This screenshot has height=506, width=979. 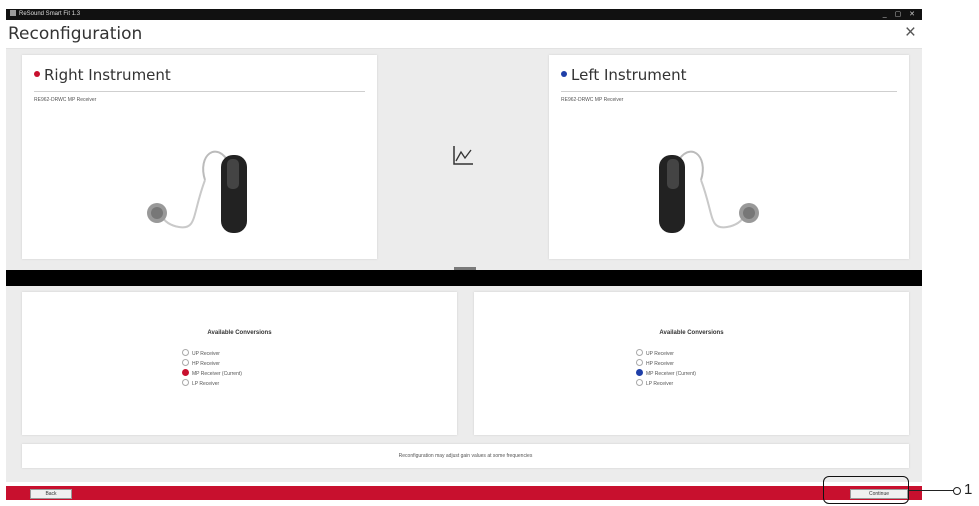 What do you see at coordinates (212, 384) in the screenshot?
I see `right-option-lp-receiver: LP Receiver` at bounding box center [212, 384].